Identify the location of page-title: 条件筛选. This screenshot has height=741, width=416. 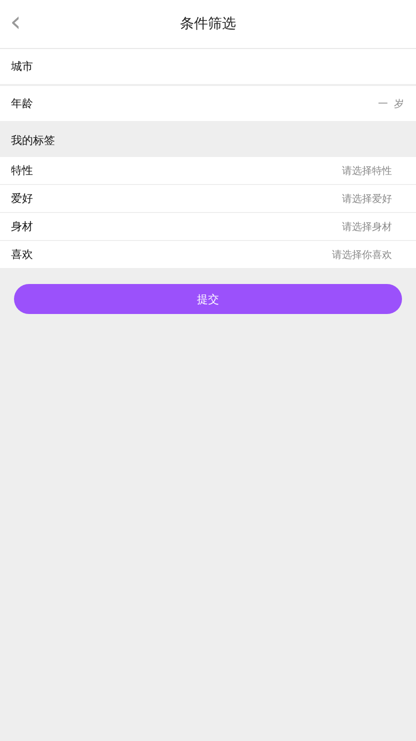
(208, 24).